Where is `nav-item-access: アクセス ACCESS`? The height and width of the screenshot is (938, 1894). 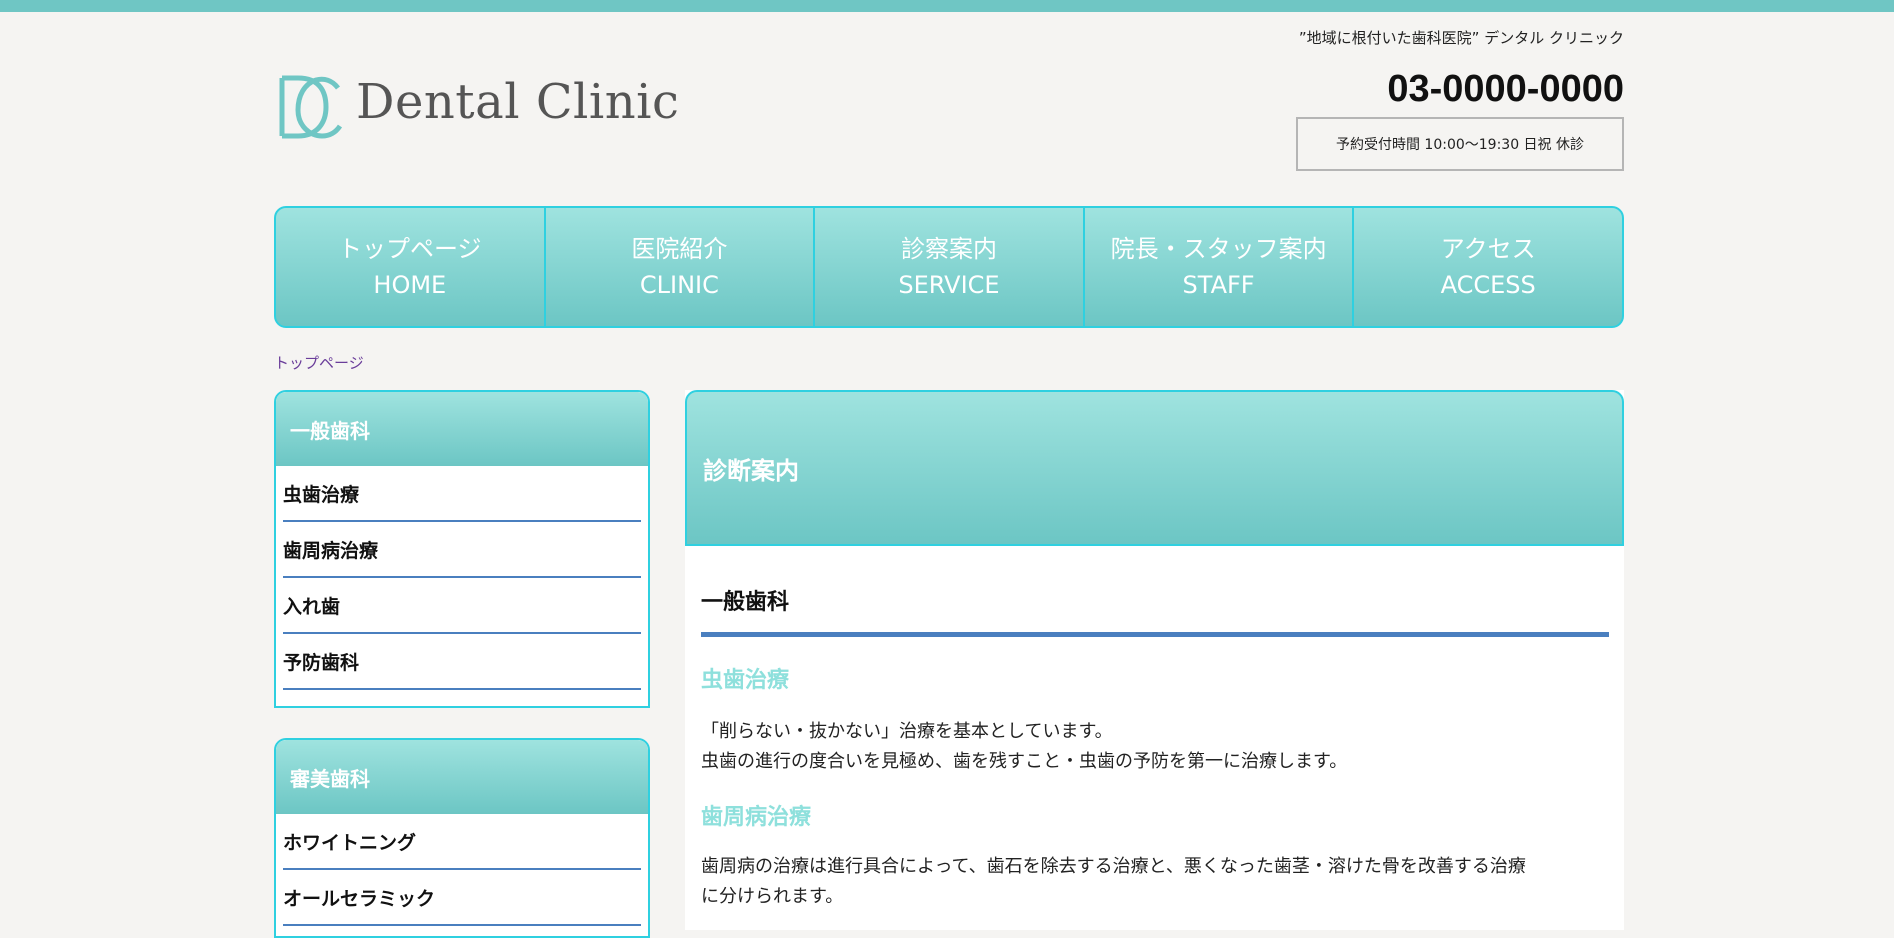 nav-item-access: アクセス ACCESS is located at coordinates (1487, 267).